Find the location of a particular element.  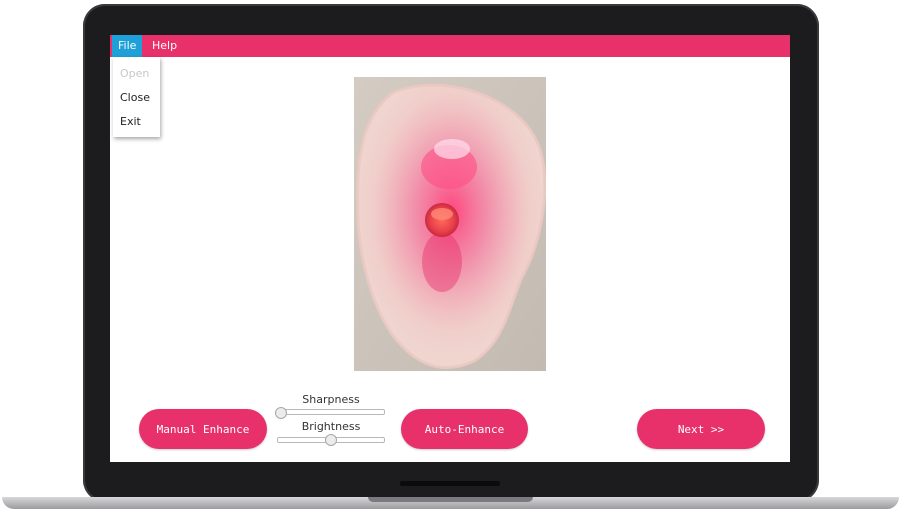

manual-enhance-button: Manual Enhance is located at coordinates (203, 429).